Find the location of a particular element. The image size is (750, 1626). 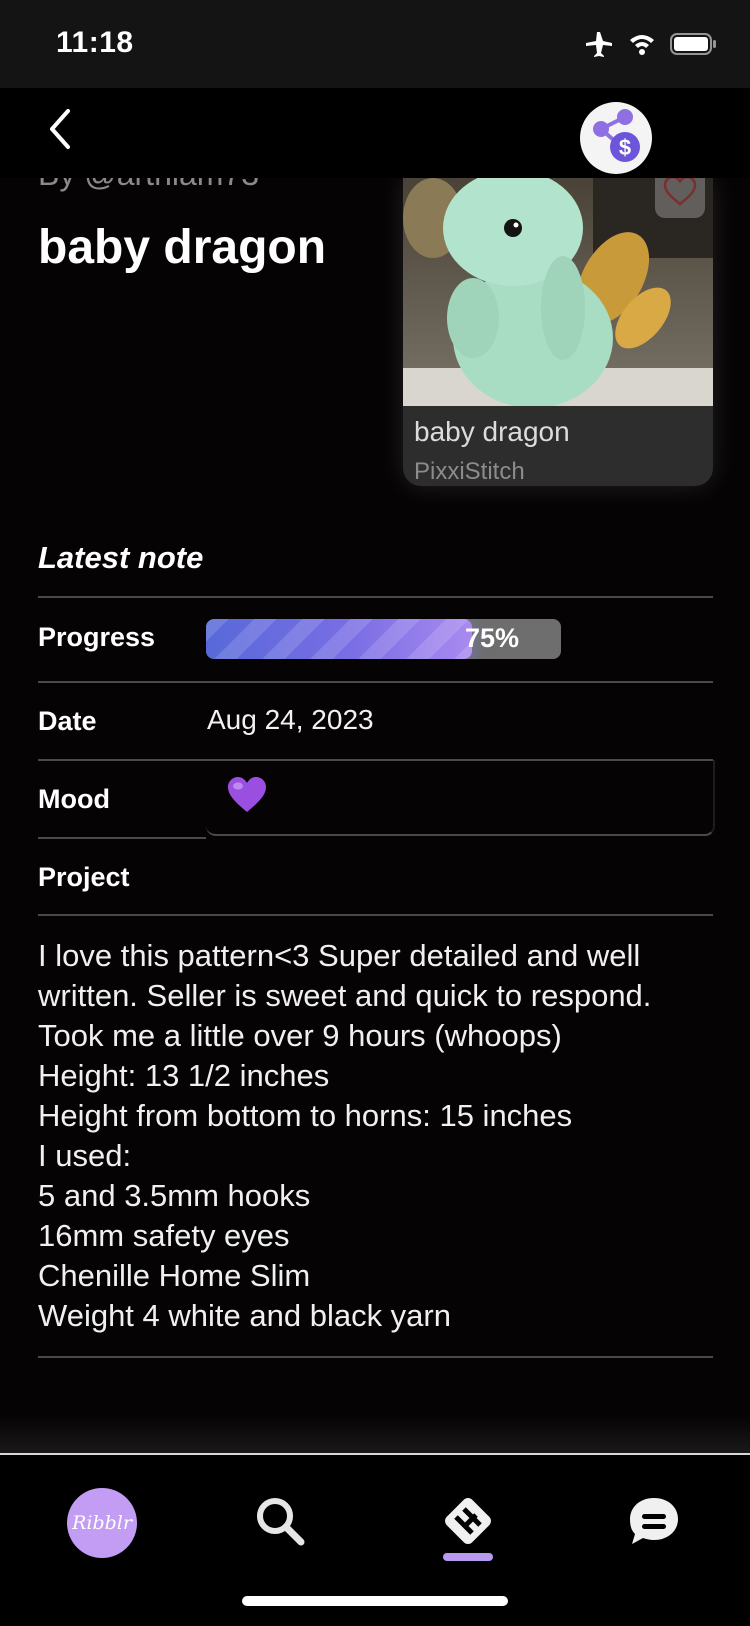

date-label: Date is located at coordinates (67, 721).